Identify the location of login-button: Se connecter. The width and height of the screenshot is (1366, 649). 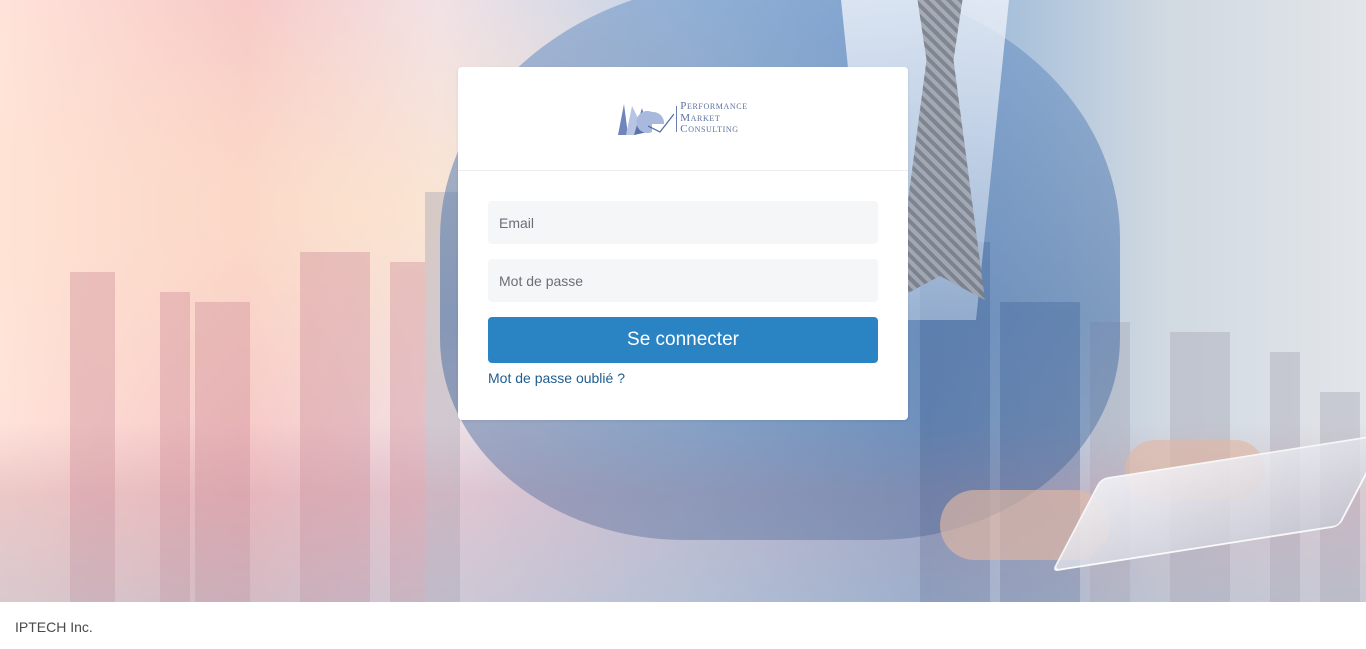
(683, 340).